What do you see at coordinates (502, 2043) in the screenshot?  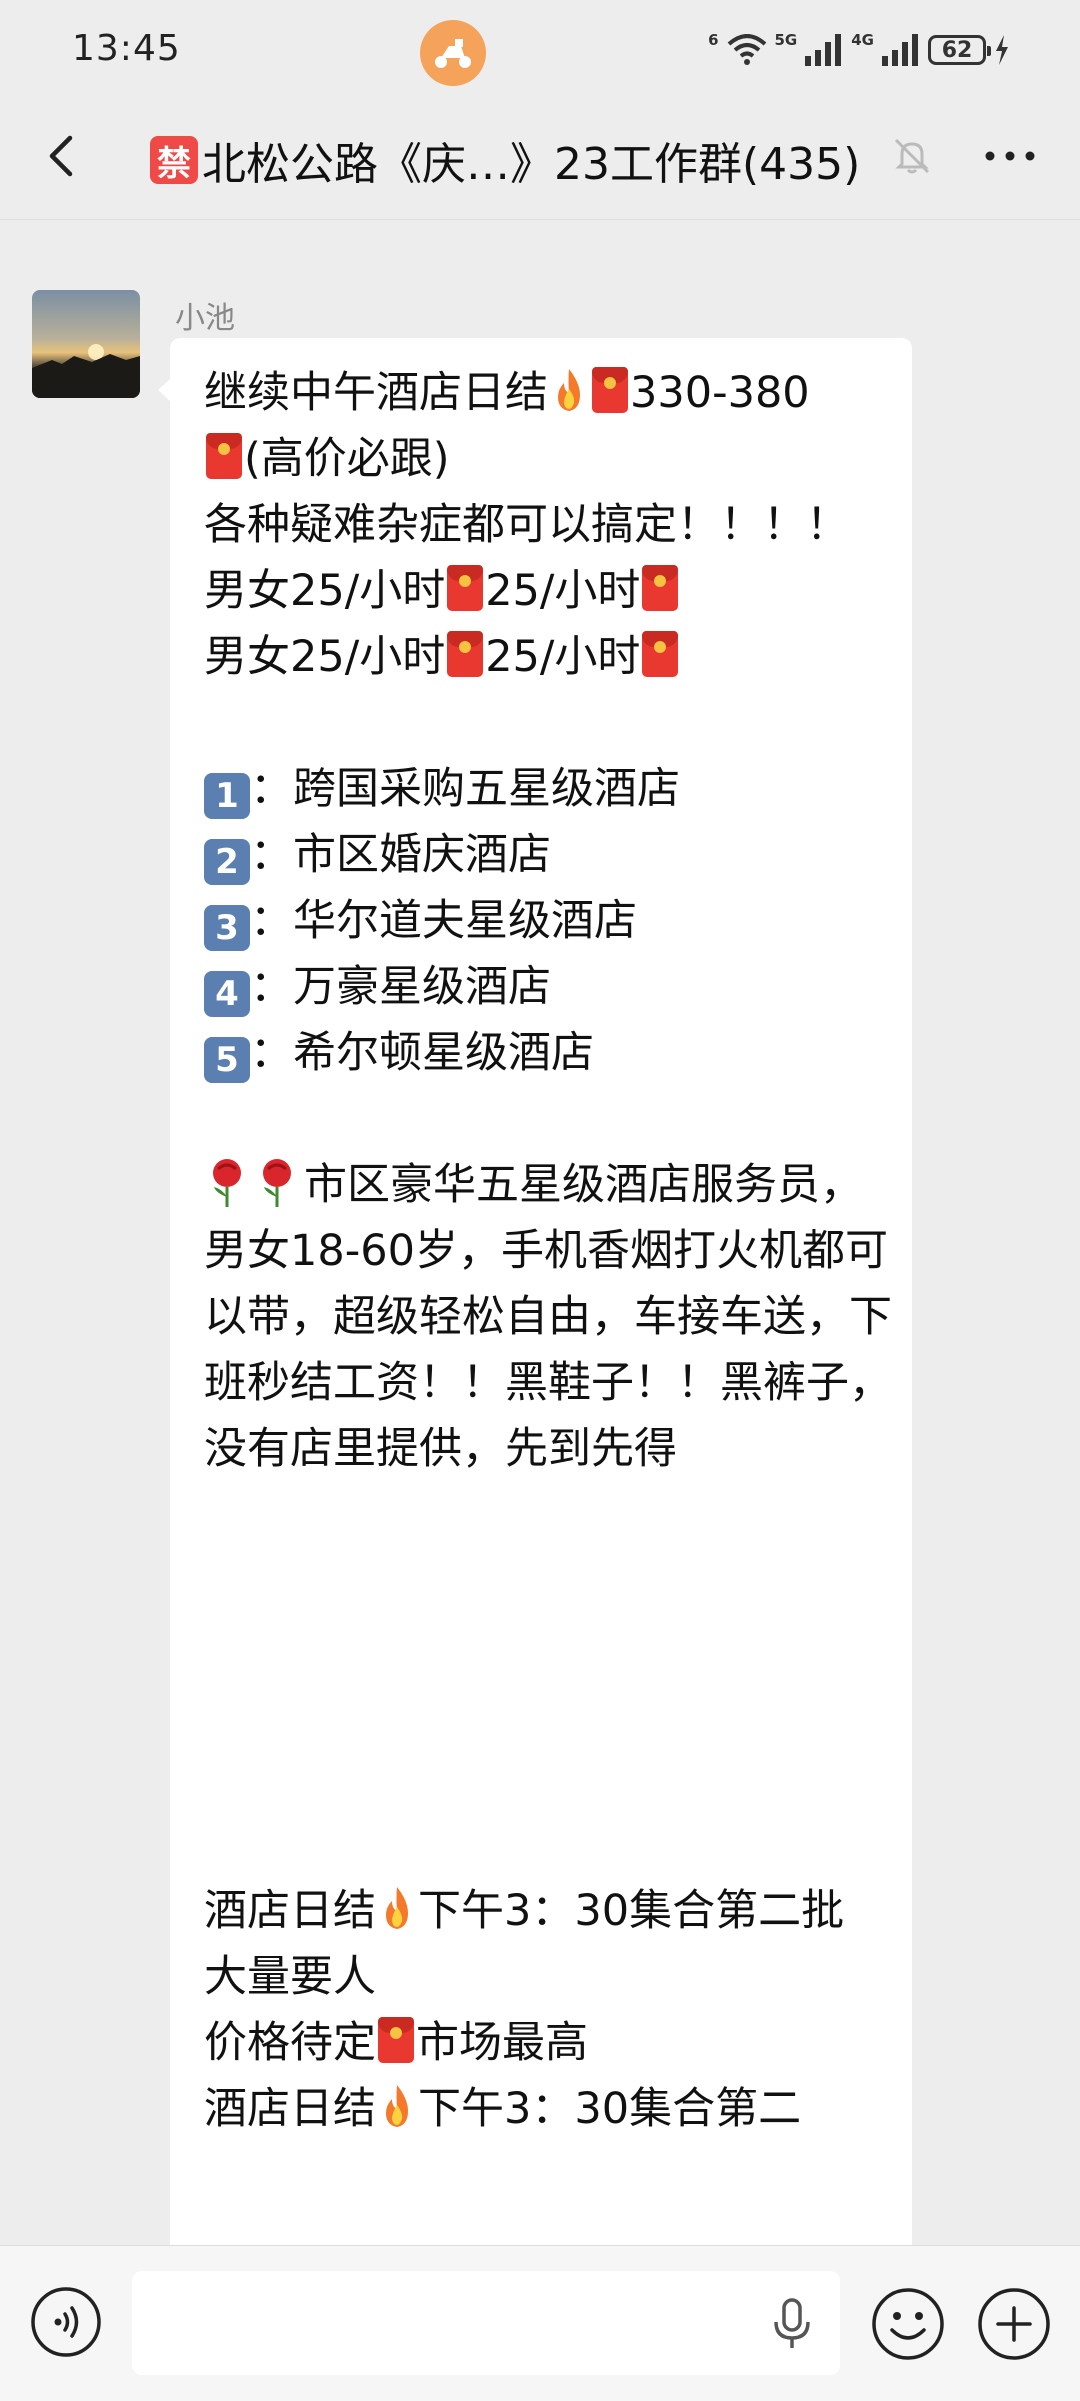 I see `market-highest: 市场最高` at bounding box center [502, 2043].